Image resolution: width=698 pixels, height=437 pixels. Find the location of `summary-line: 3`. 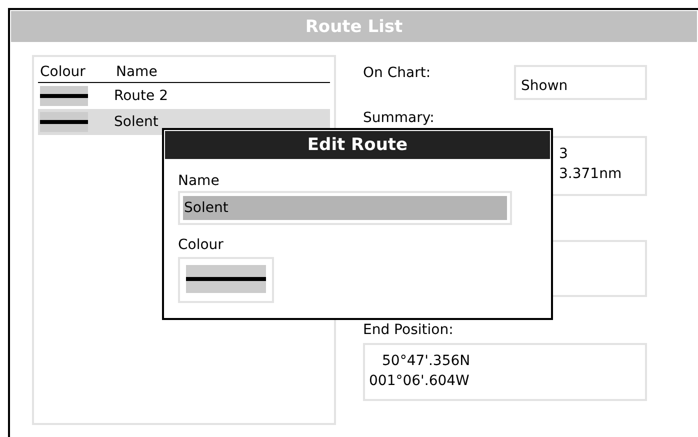

summary-line: 3 is located at coordinates (564, 154).